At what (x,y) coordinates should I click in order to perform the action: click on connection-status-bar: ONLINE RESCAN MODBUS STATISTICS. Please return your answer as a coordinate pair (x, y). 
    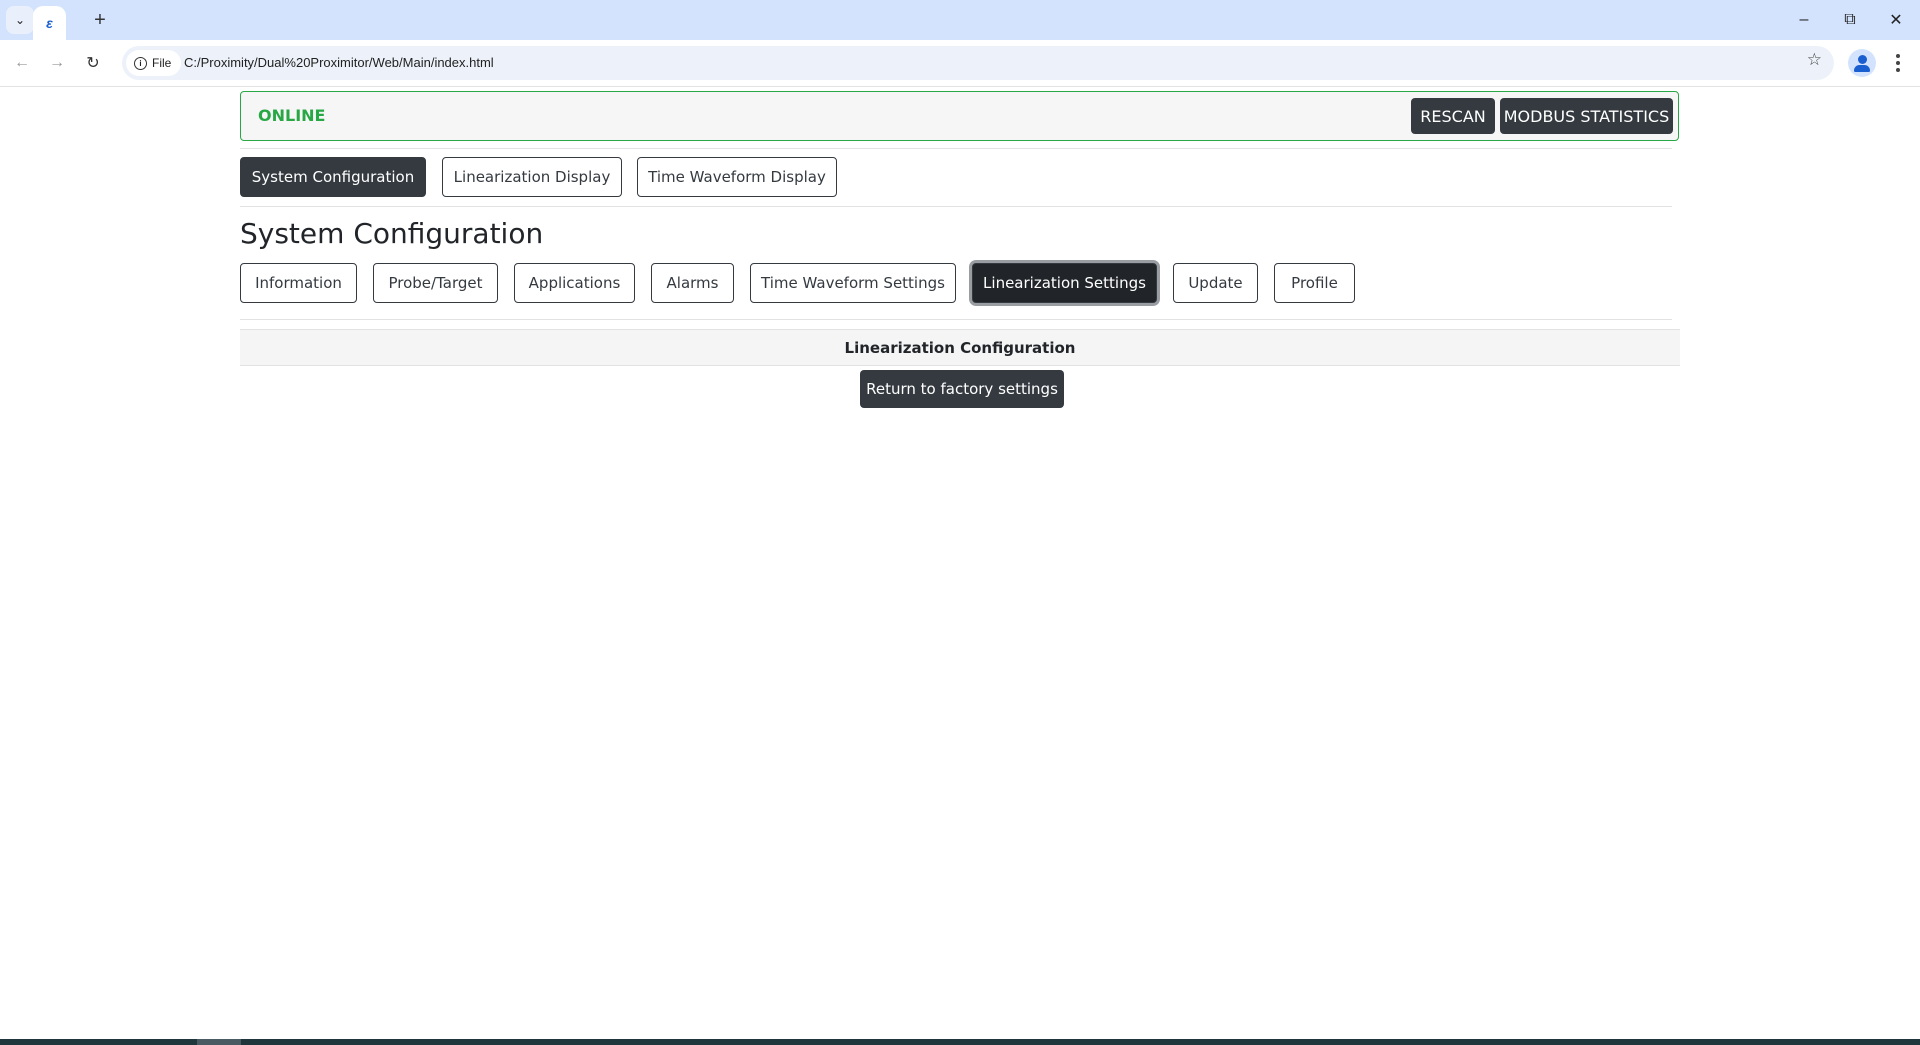
    Looking at the image, I should click on (959, 116).